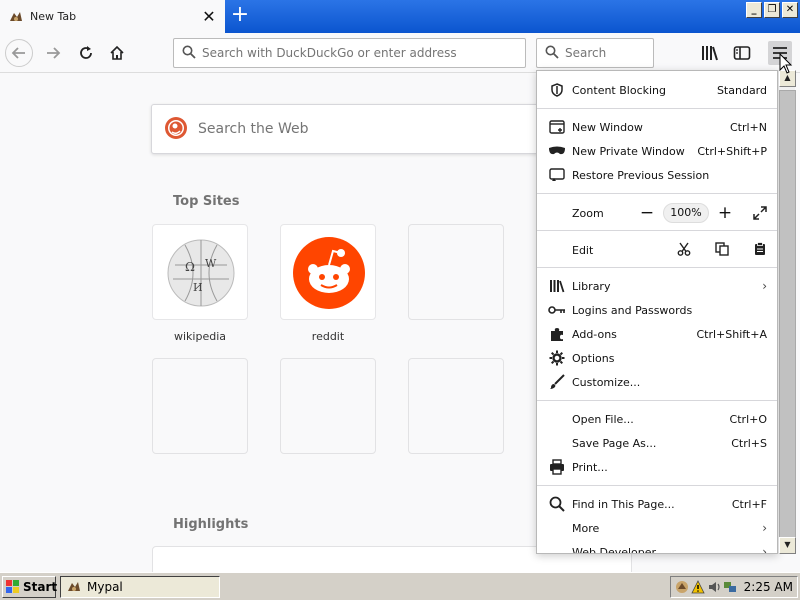 The width and height of the screenshot is (800, 600). I want to click on top-site-tile-reddit, so click(328, 272).